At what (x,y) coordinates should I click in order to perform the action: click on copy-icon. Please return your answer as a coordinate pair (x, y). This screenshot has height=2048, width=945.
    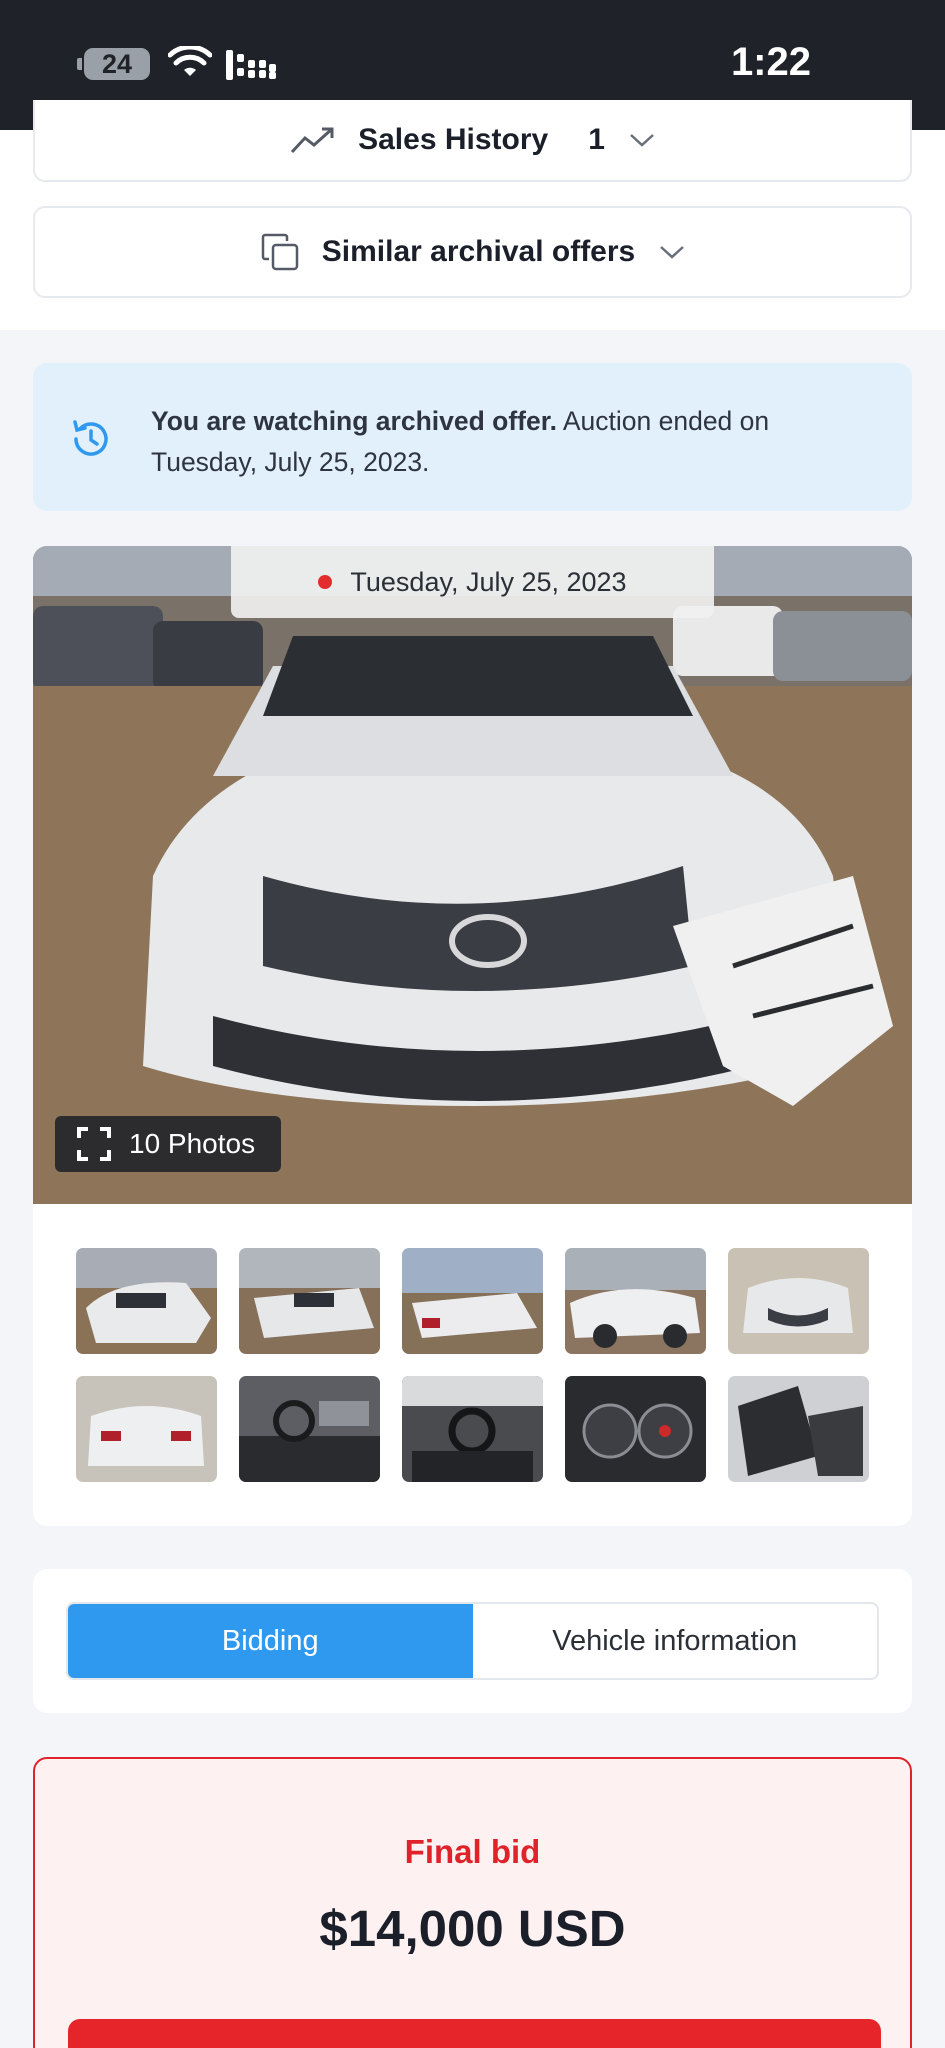
    Looking at the image, I should click on (280, 252).